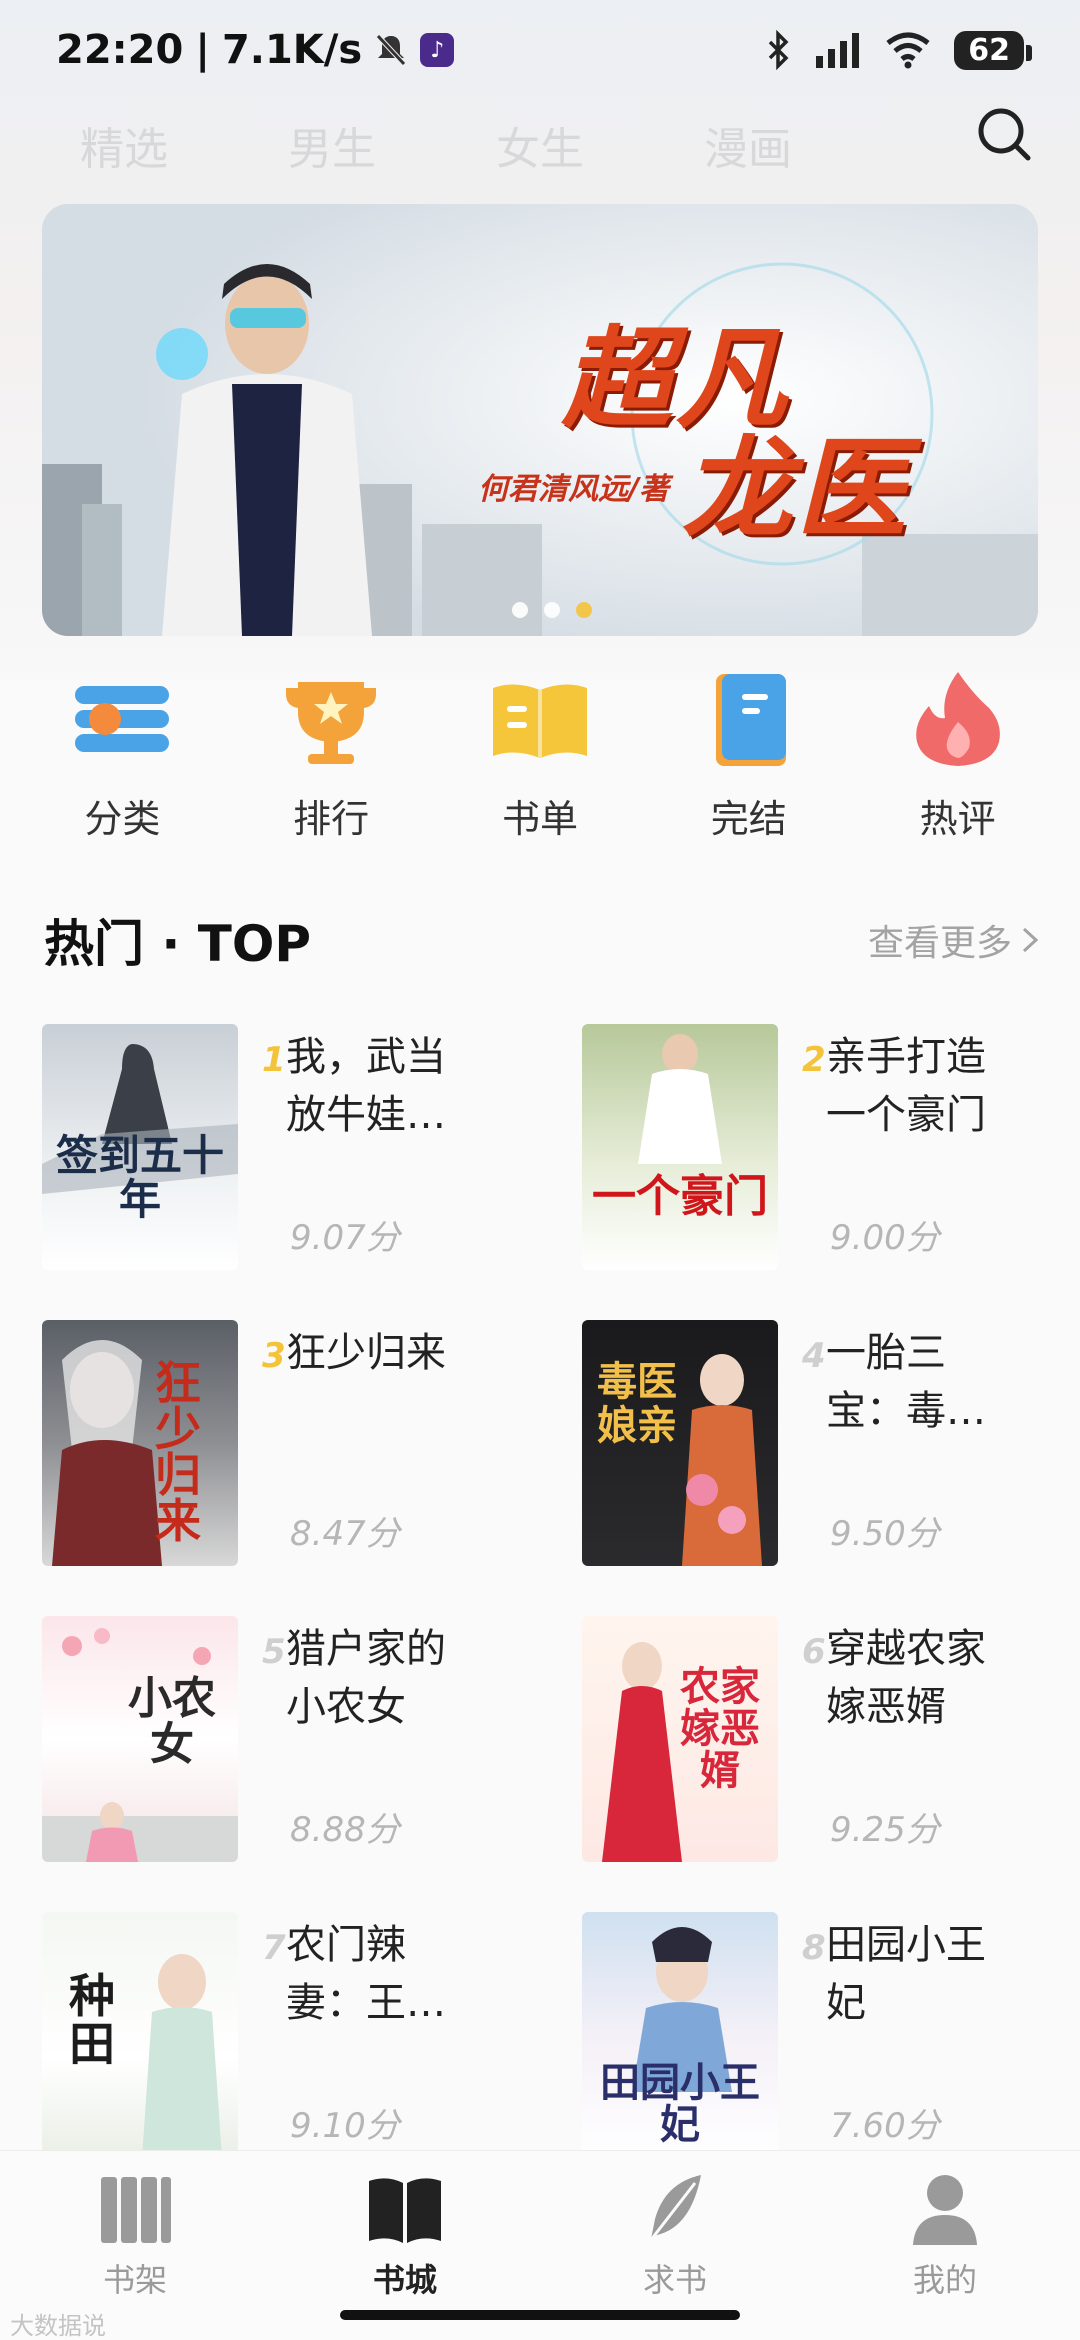 Image resolution: width=1080 pixels, height=2340 pixels. I want to click on book-cover: 一个豪门, so click(680, 1147).